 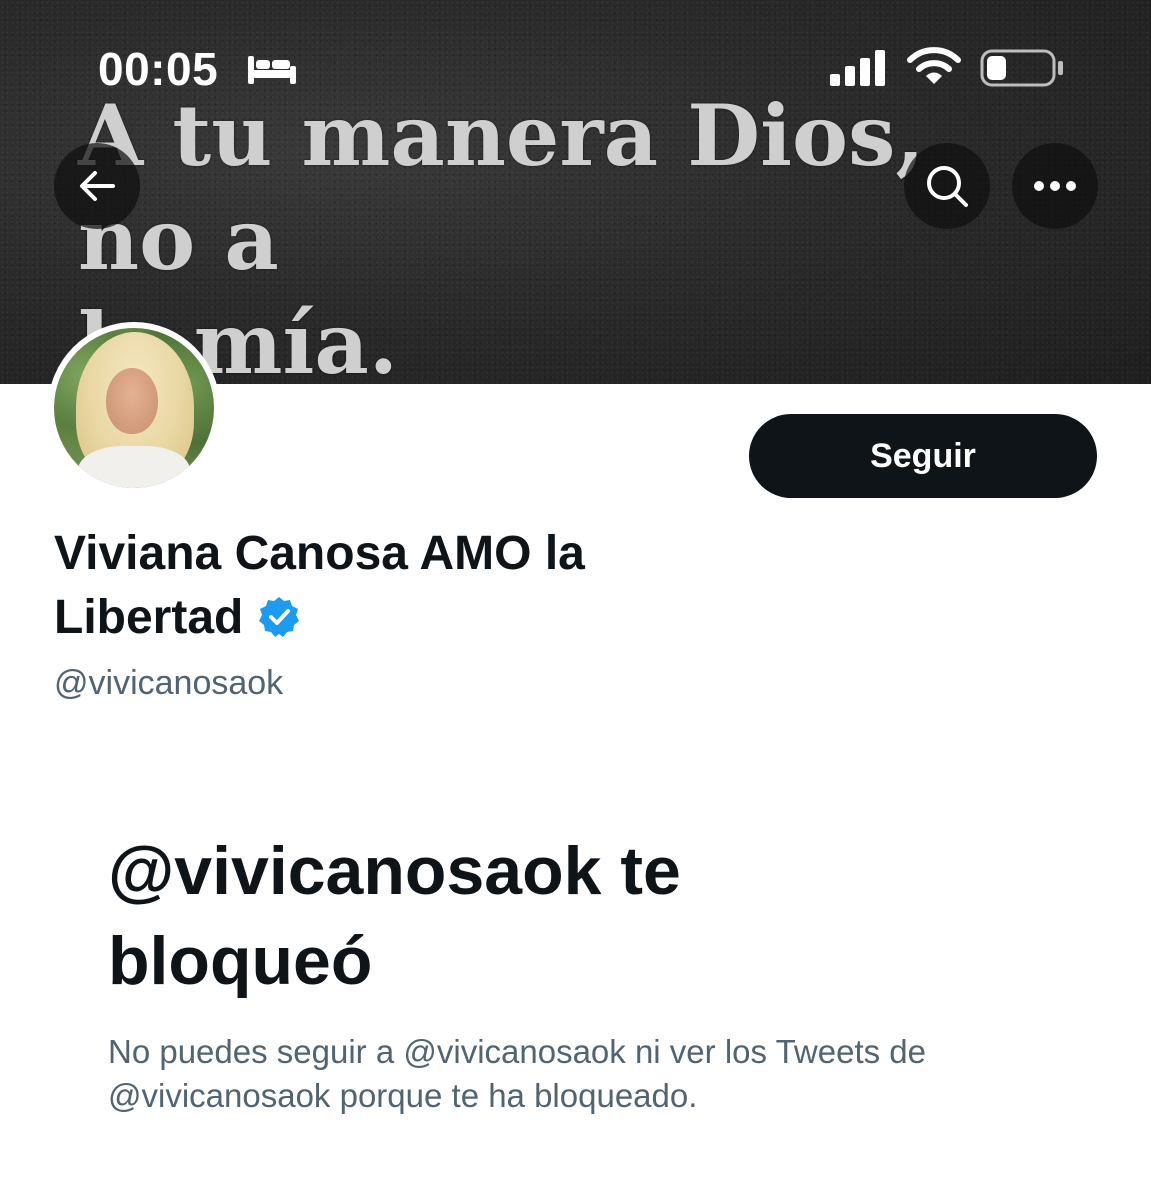 I want to click on blocked-title-line2: bloqueó, so click(x=240, y=961).